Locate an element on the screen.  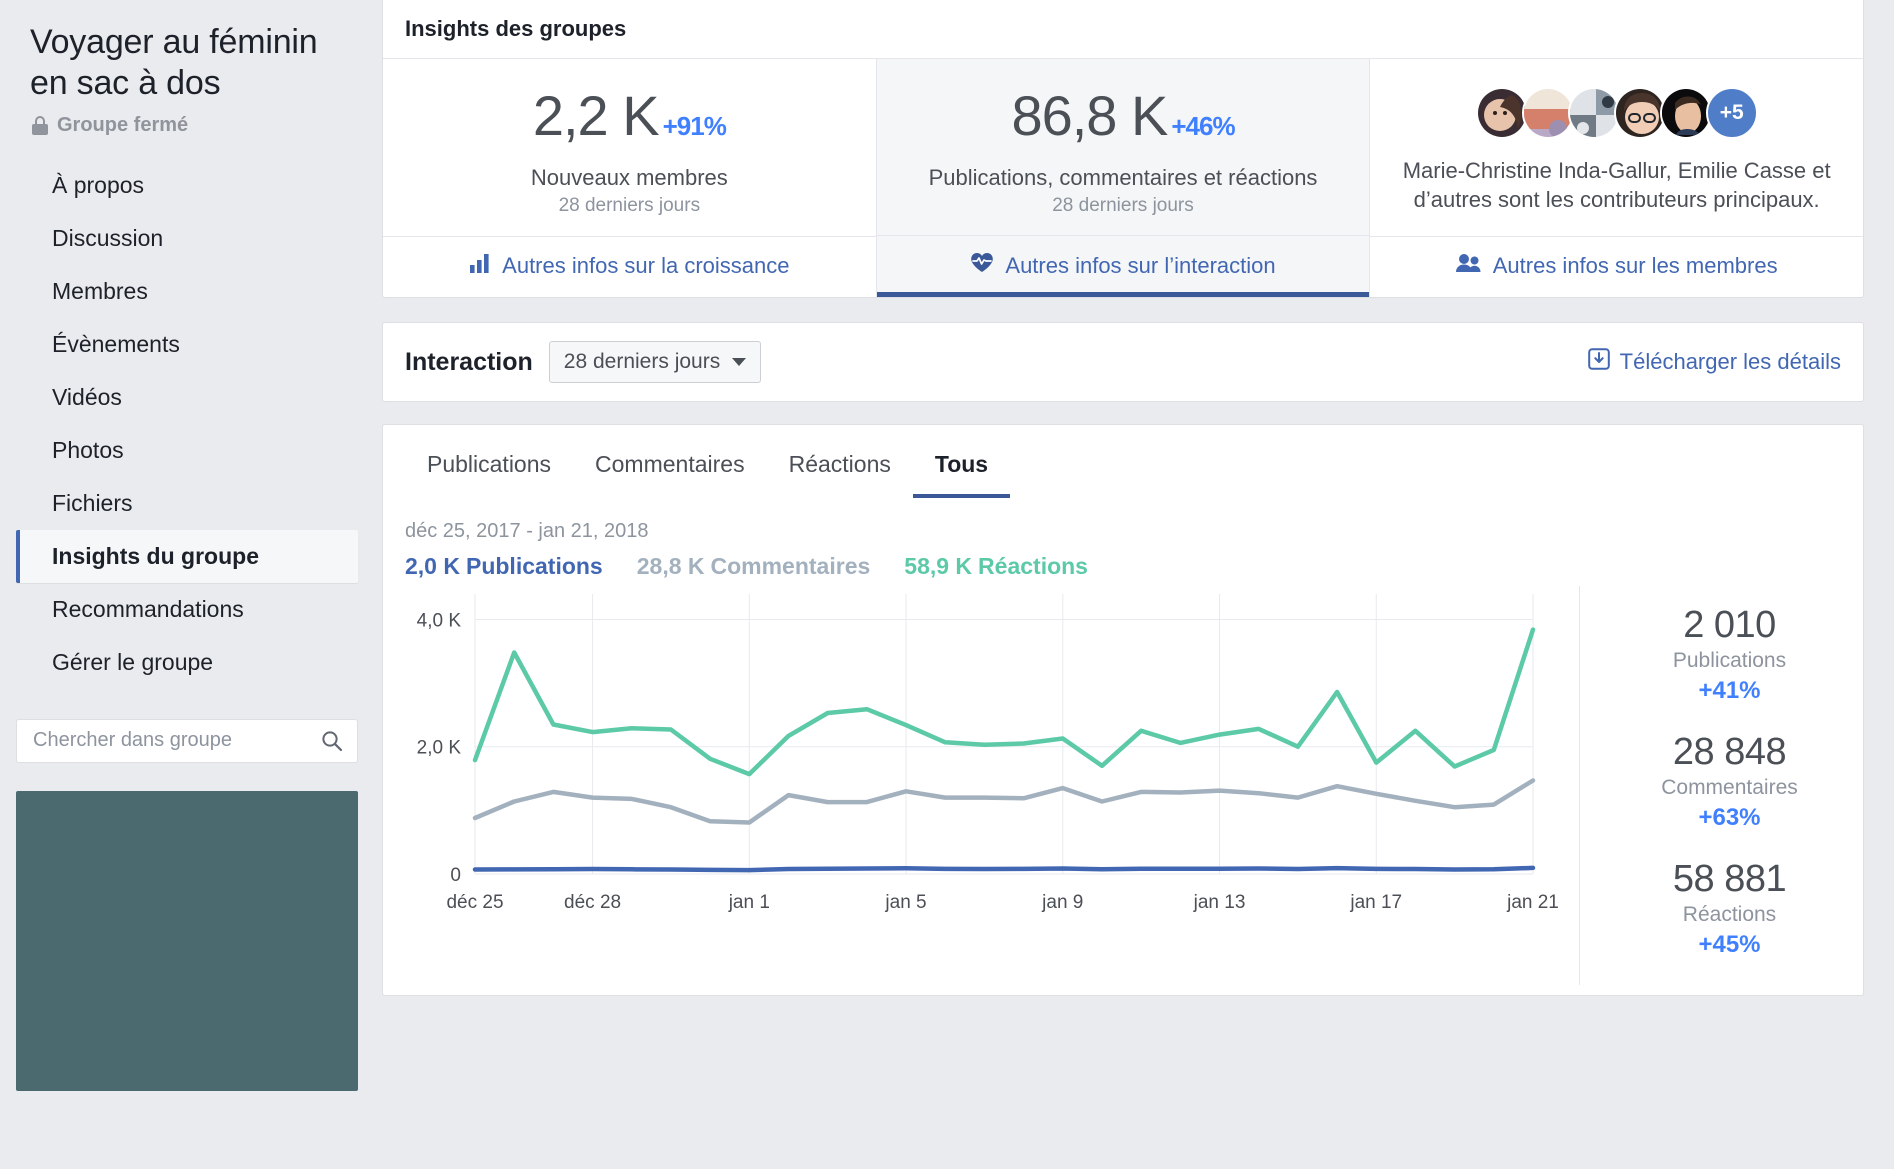
contributor-avatars: +5 is located at coordinates (1616, 113).